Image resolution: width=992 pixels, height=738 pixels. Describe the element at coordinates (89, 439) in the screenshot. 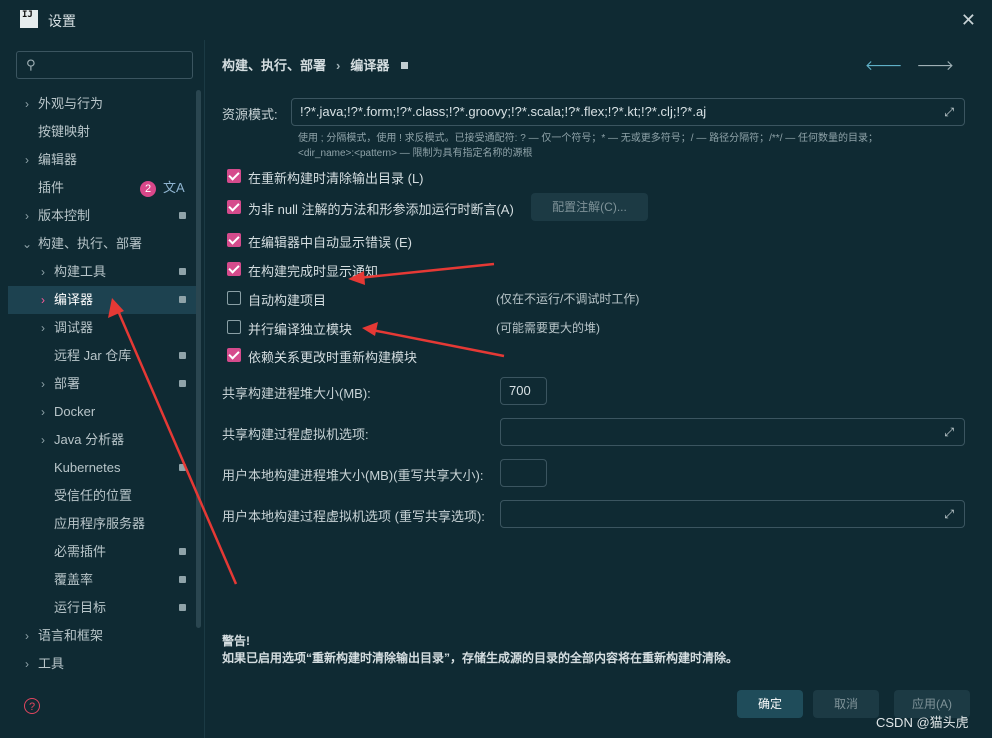

I see `sidebar-item-label: Java 分析器` at that location.